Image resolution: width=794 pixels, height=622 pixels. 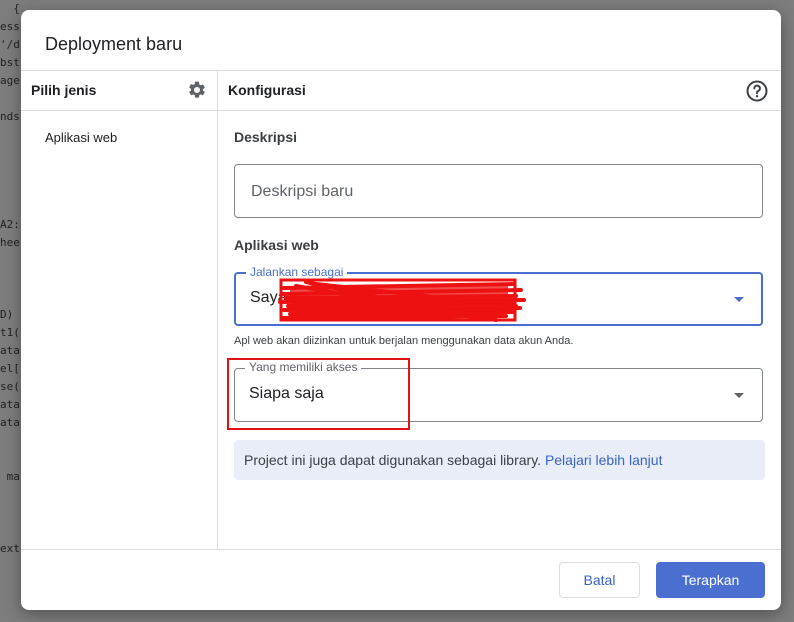 I want to click on code-line: bst, so click(x=10, y=62).